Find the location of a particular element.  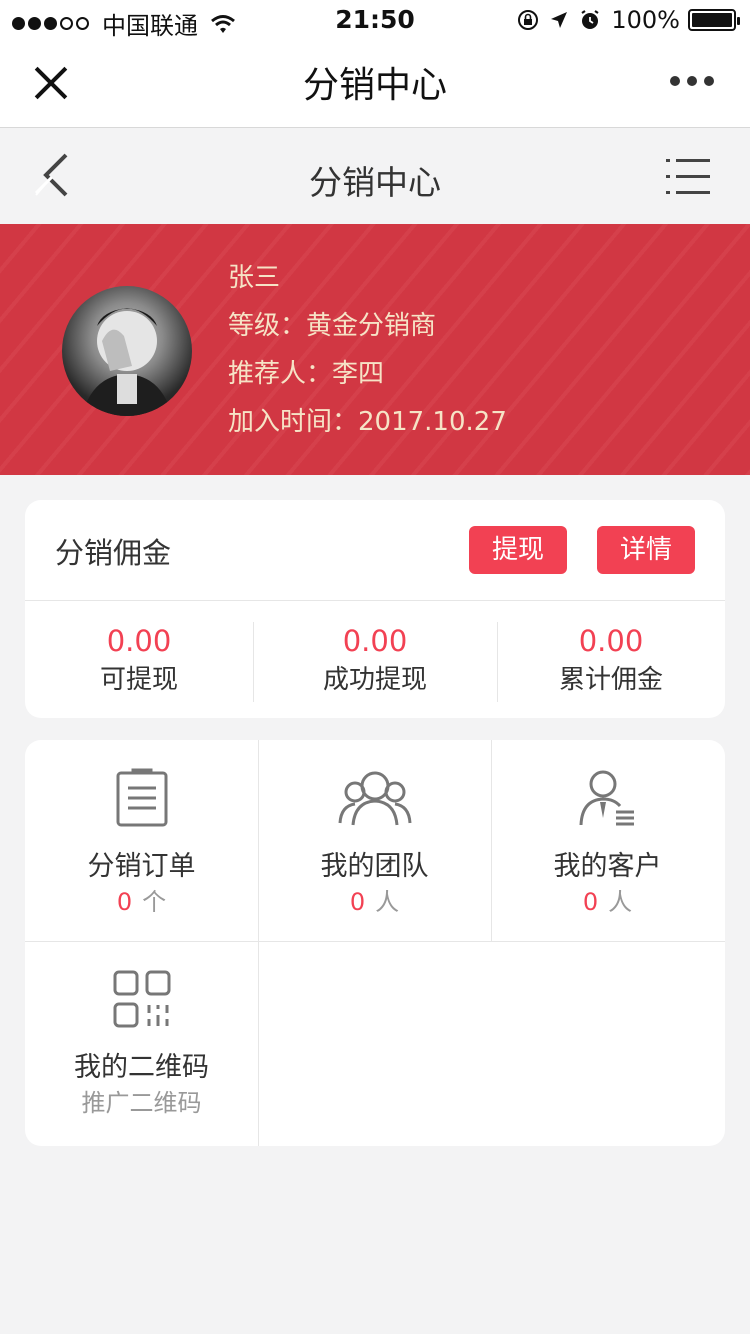

grid-item-customers: 我的客户 0人 is located at coordinates (607, 841).